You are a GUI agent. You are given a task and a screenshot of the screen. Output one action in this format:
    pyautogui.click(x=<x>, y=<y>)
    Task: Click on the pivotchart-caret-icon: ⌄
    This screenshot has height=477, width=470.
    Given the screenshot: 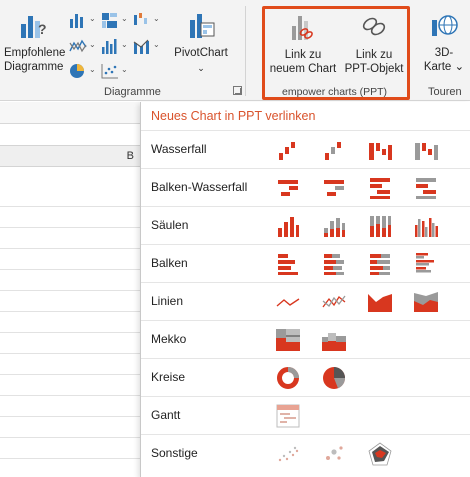 What is the action you would take?
    pyautogui.click(x=201, y=68)
    